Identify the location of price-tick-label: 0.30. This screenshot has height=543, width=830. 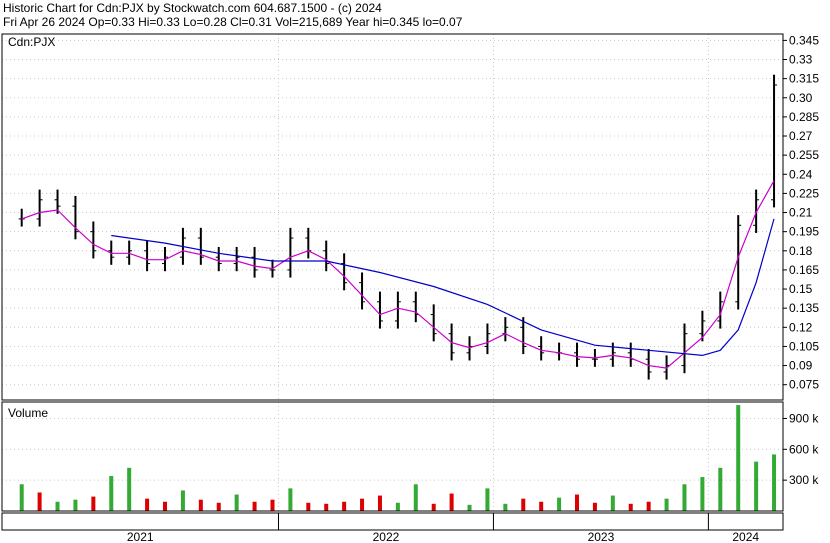
(801, 98).